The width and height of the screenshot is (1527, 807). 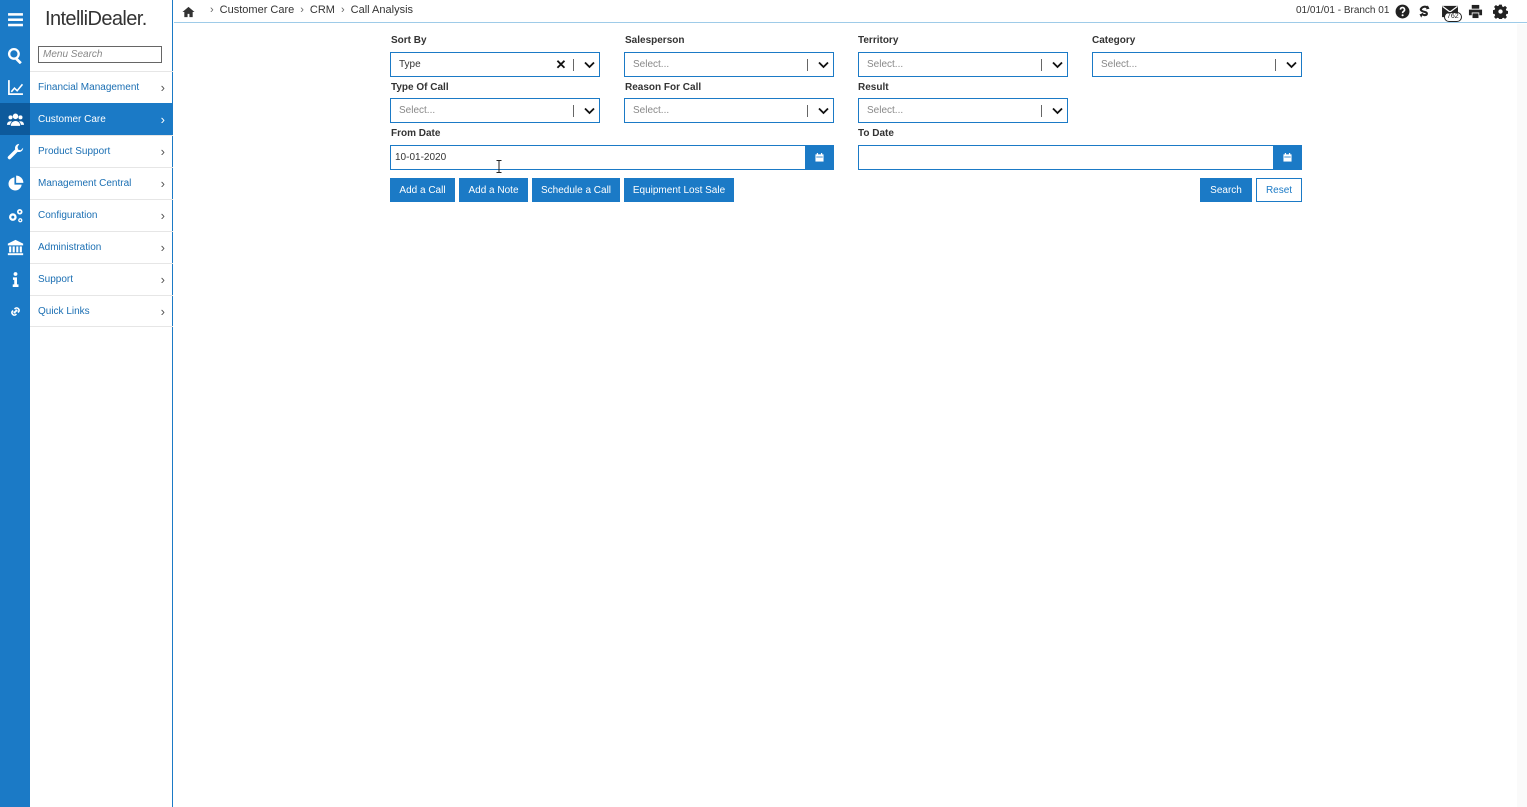 What do you see at coordinates (1114, 40) in the screenshot?
I see `category-label: Category` at bounding box center [1114, 40].